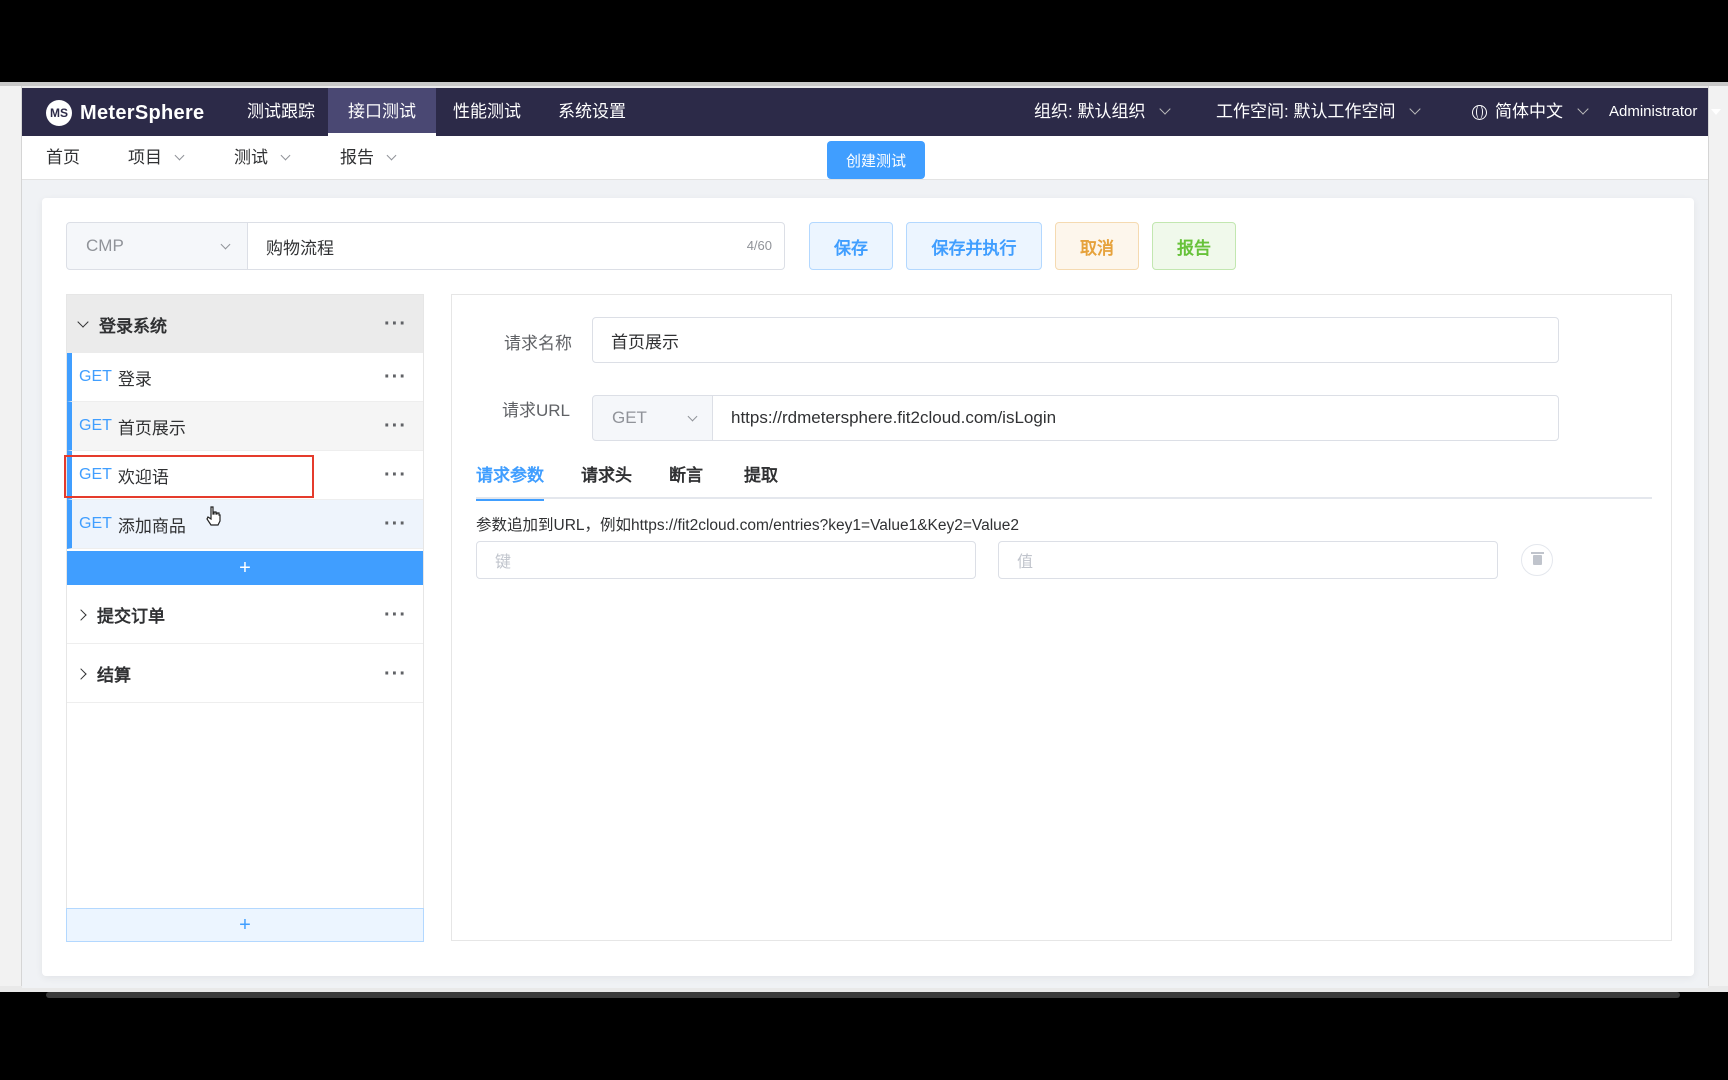 This screenshot has height=1080, width=1728. What do you see at coordinates (1653, 111) in the screenshot?
I see `user-name: Administrator` at bounding box center [1653, 111].